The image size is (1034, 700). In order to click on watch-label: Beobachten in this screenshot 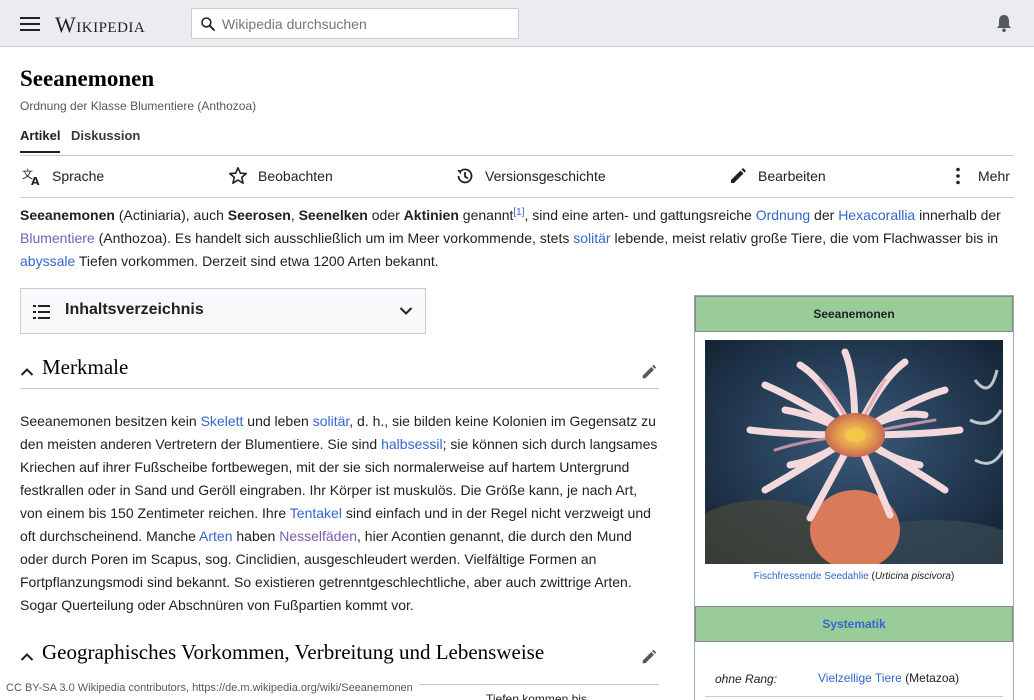, I will do `click(295, 176)`.